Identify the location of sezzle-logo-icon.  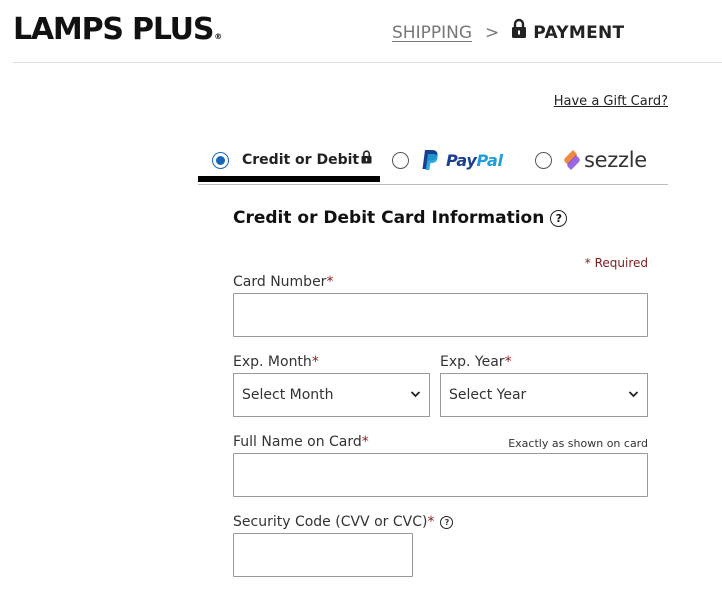
(572, 160).